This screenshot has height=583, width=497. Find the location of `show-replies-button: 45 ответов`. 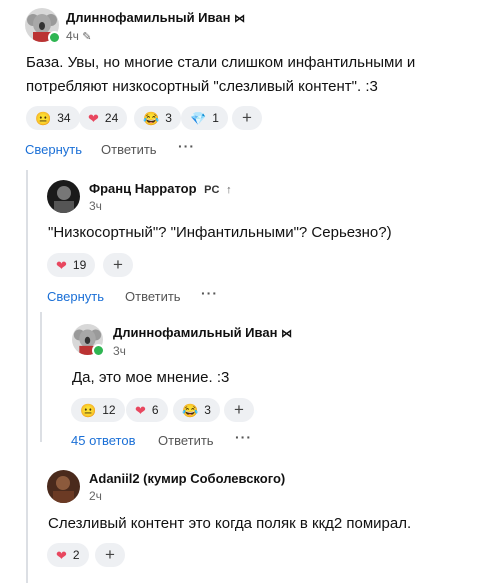

show-replies-button: 45 ответов is located at coordinates (103, 440).